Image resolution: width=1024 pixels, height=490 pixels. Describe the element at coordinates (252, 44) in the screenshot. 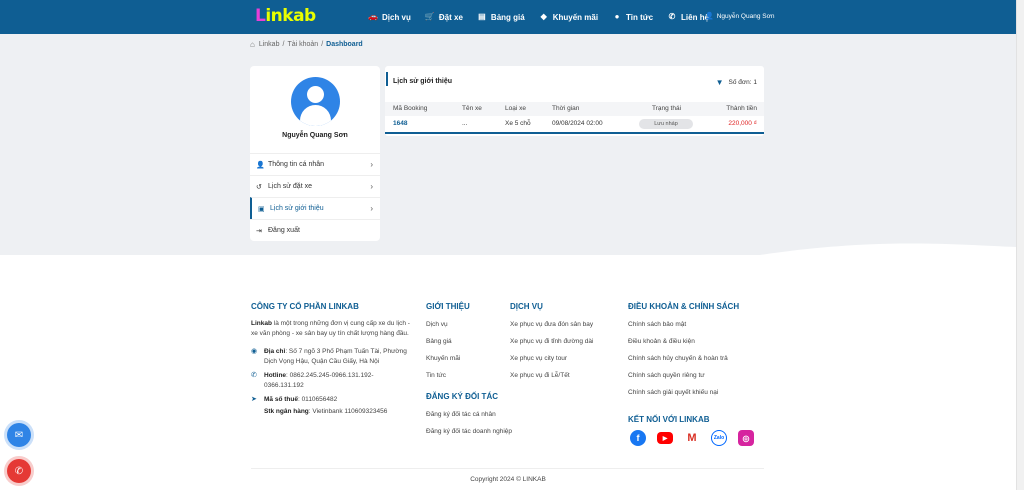

I see `home-icon: ⌂` at that location.